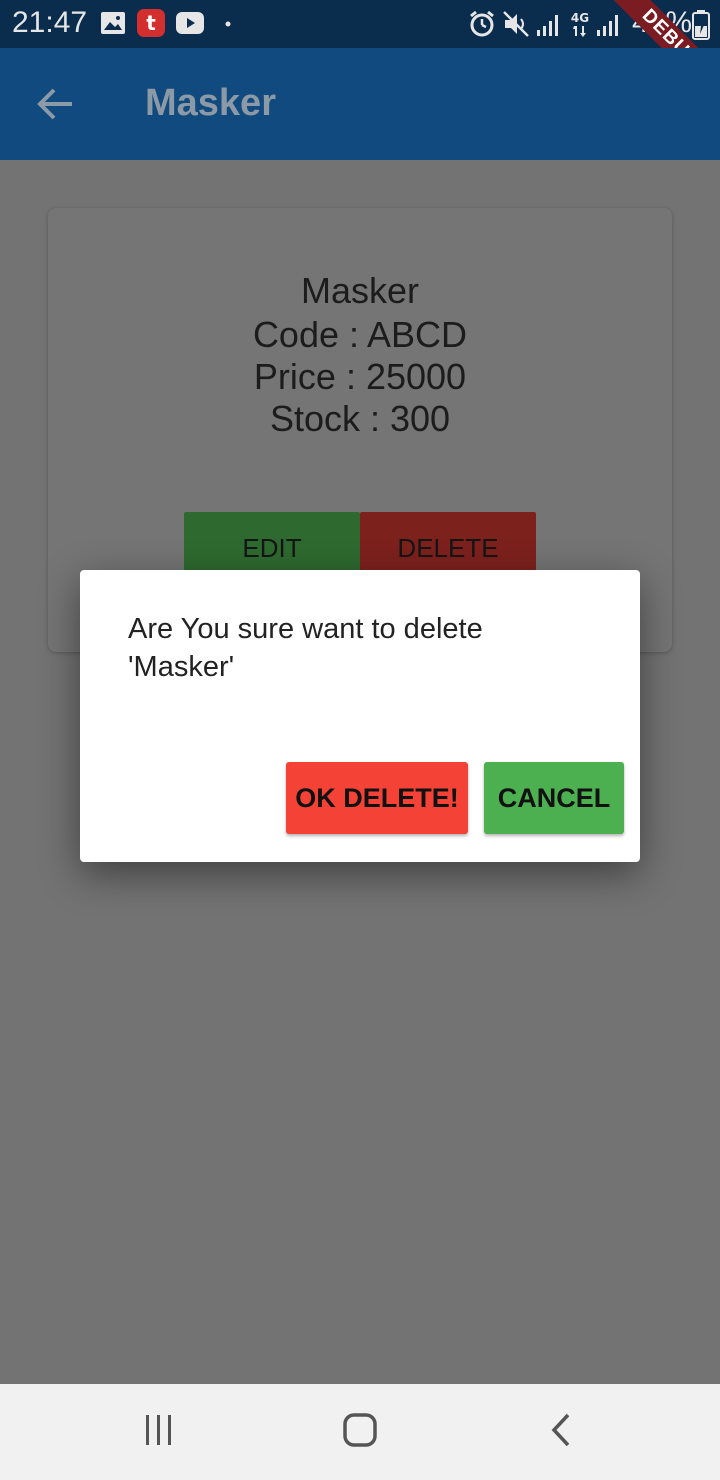  What do you see at coordinates (210, 103) in the screenshot?
I see `page-title: Masker` at bounding box center [210, 103].